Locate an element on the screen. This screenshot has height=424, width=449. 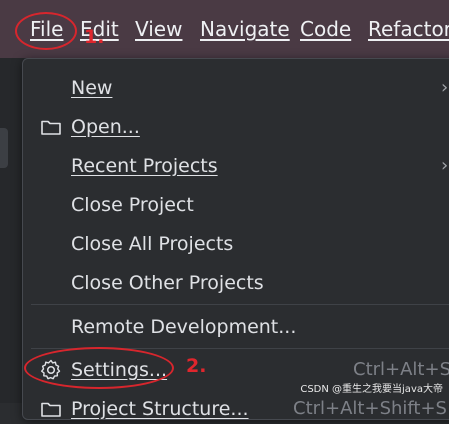
menu-item-recent-projects: Recent Projects is located at coordinates (144, 166).